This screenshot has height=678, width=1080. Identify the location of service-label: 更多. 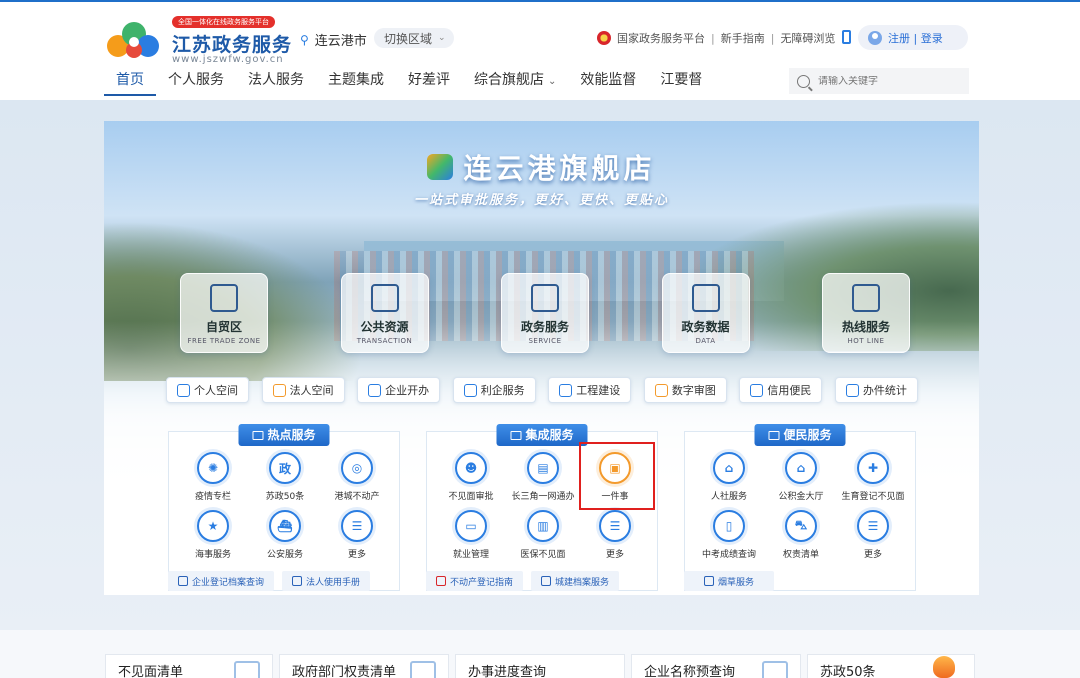
(872, 555).